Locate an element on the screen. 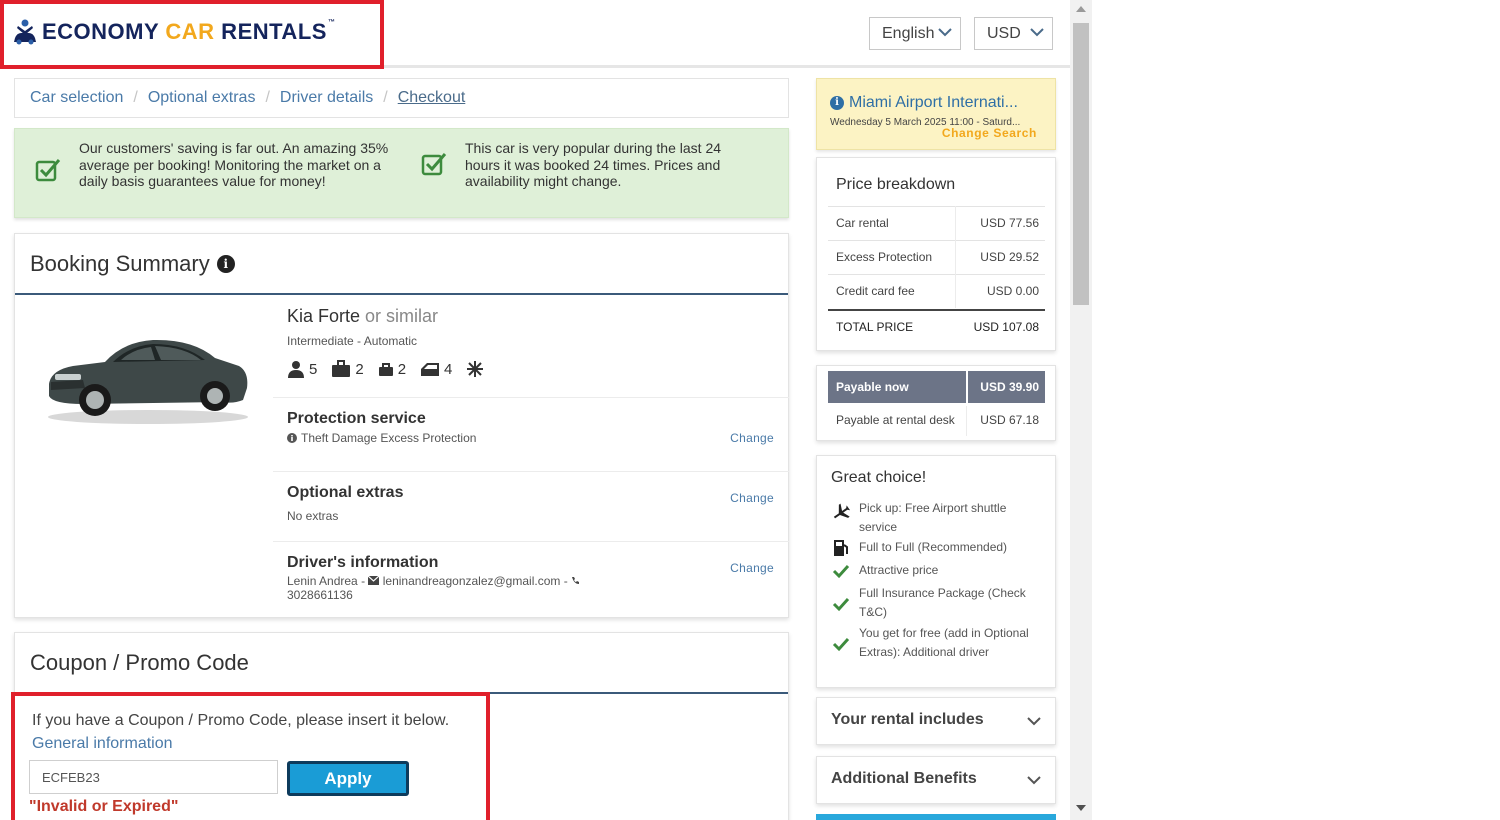 The width and height of the screenshot is (1500, 820). rental-includes-title: Your rental includes is located at coordinates (907, 719).